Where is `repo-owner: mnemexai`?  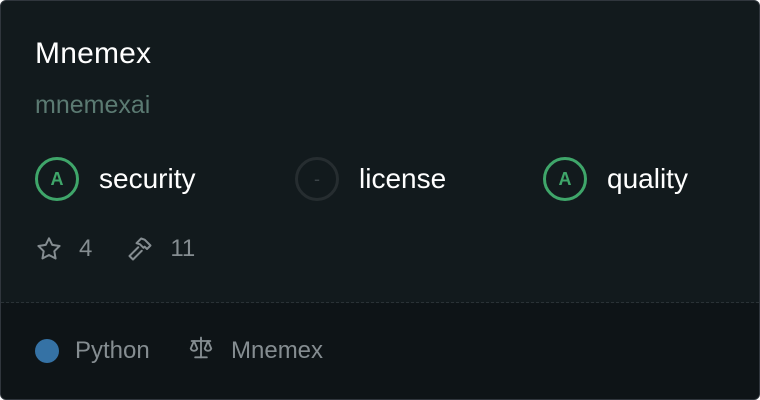 repo-owner: mnemexai is located at coordinates (92, 105).